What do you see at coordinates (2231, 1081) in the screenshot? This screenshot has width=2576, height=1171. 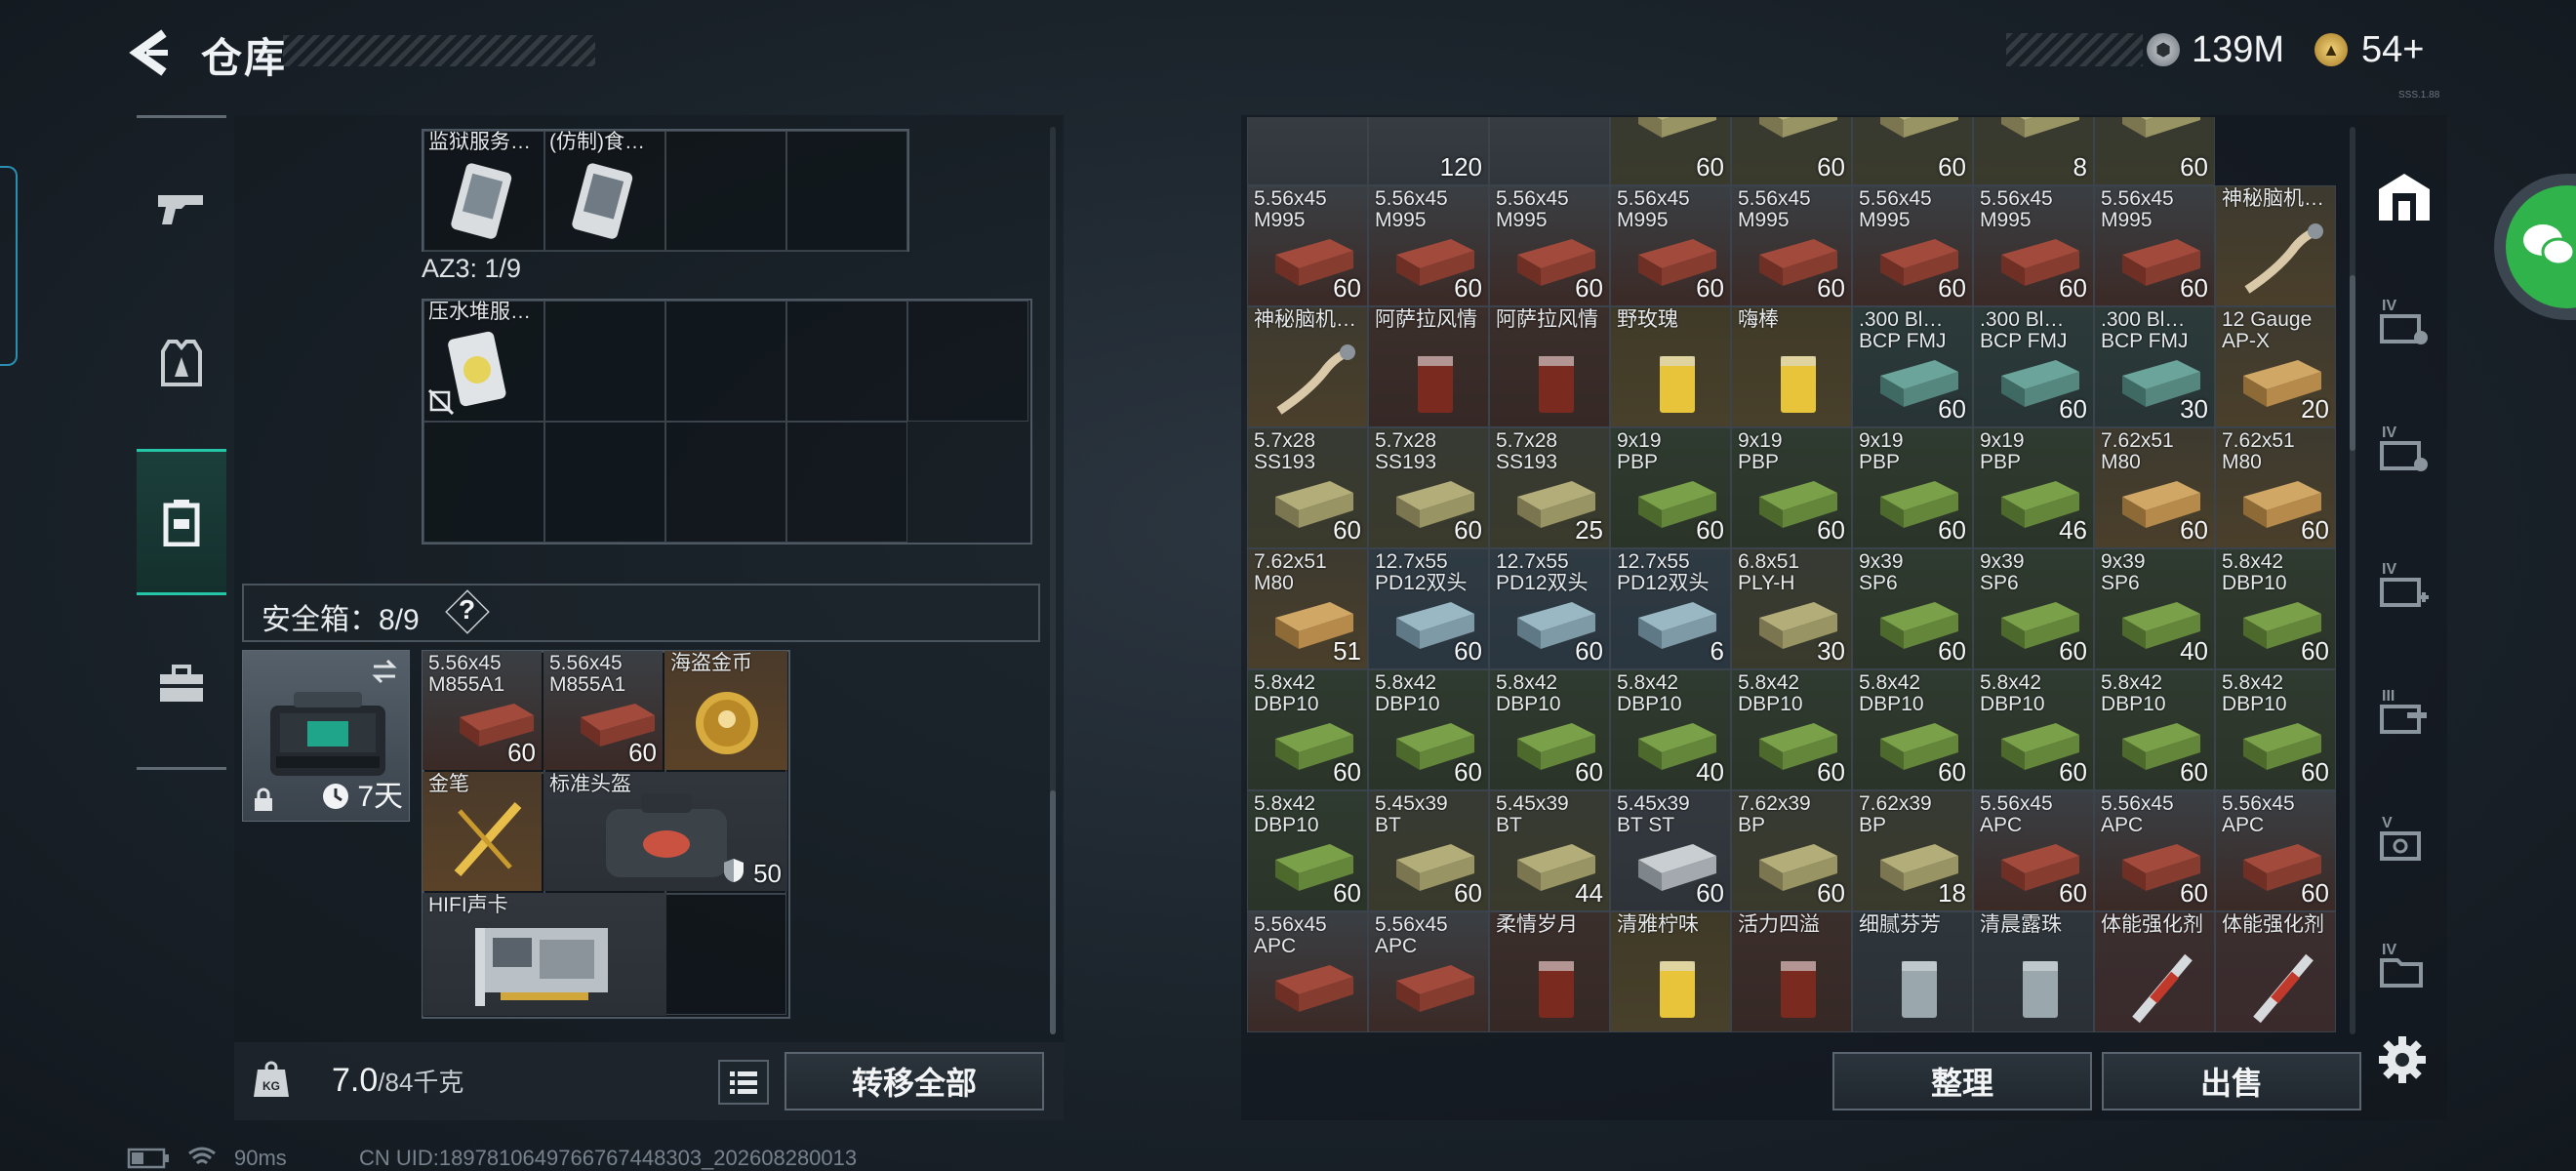 I see `sell-button: 出售` at bounding box center [2231, 1081].